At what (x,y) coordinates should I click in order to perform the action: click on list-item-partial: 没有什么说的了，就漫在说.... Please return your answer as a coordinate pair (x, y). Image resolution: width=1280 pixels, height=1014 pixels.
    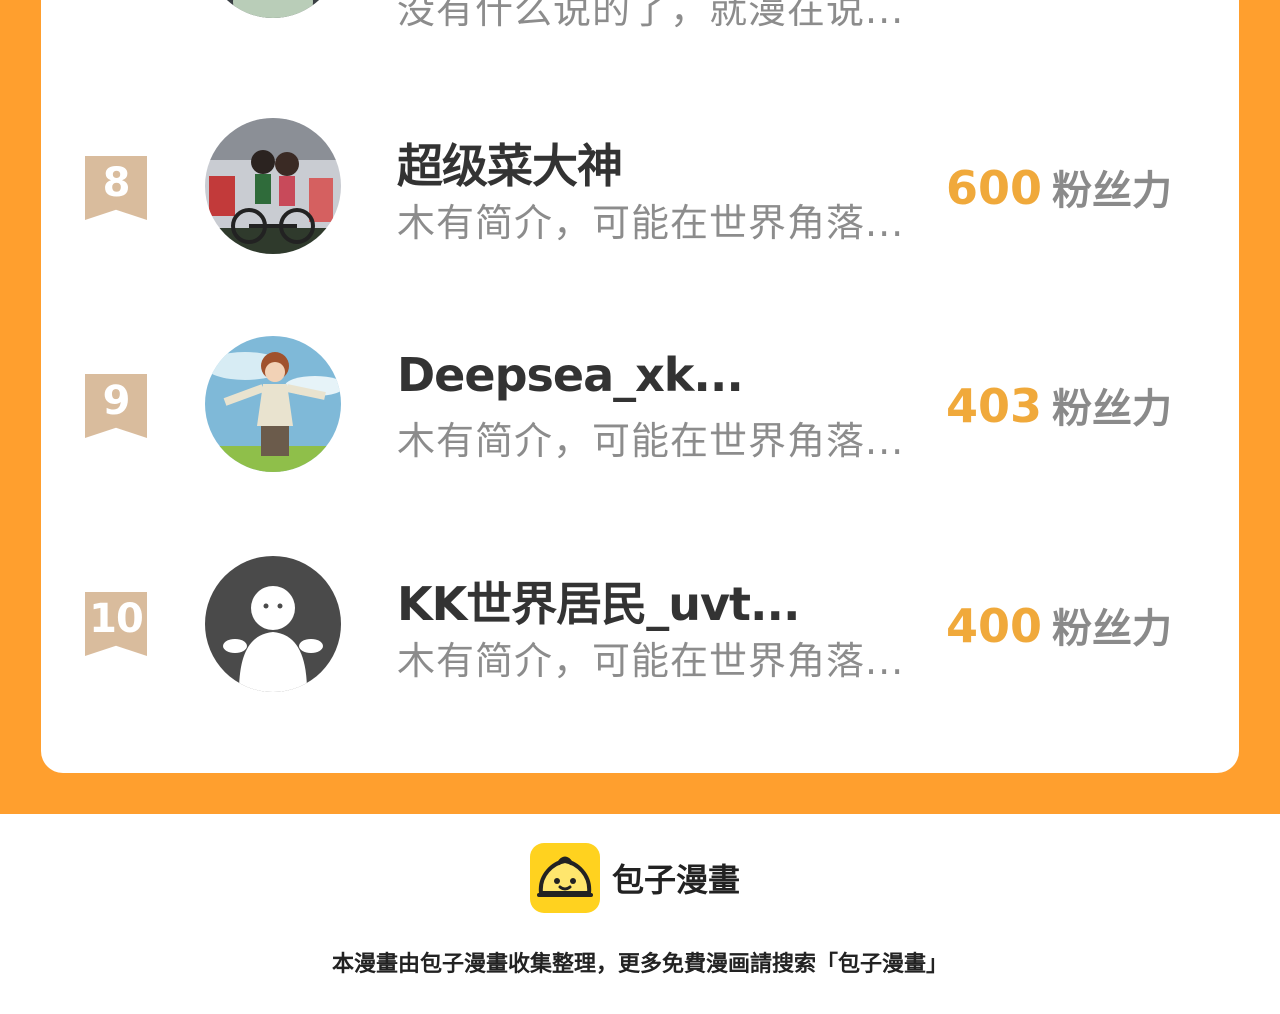
    Looking at the image, I should click on (640, 16).